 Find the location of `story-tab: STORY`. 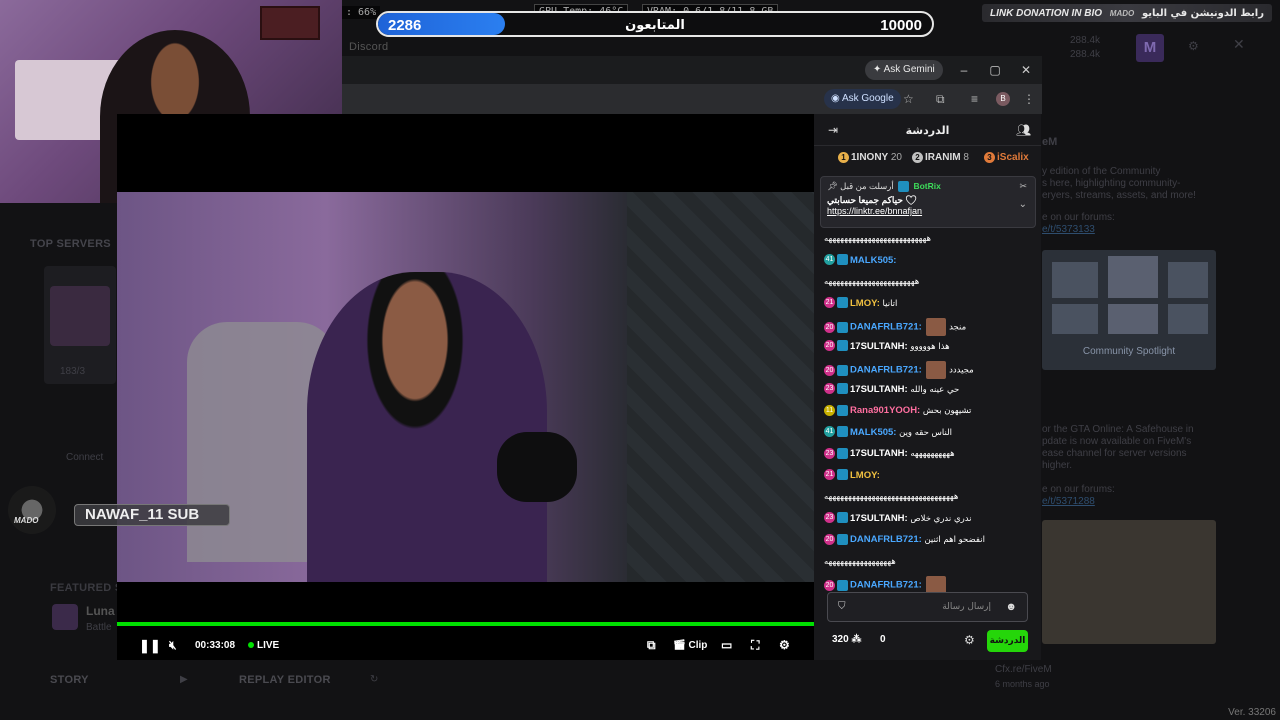

story-tab: STORY is located at coordinates (69, 680).